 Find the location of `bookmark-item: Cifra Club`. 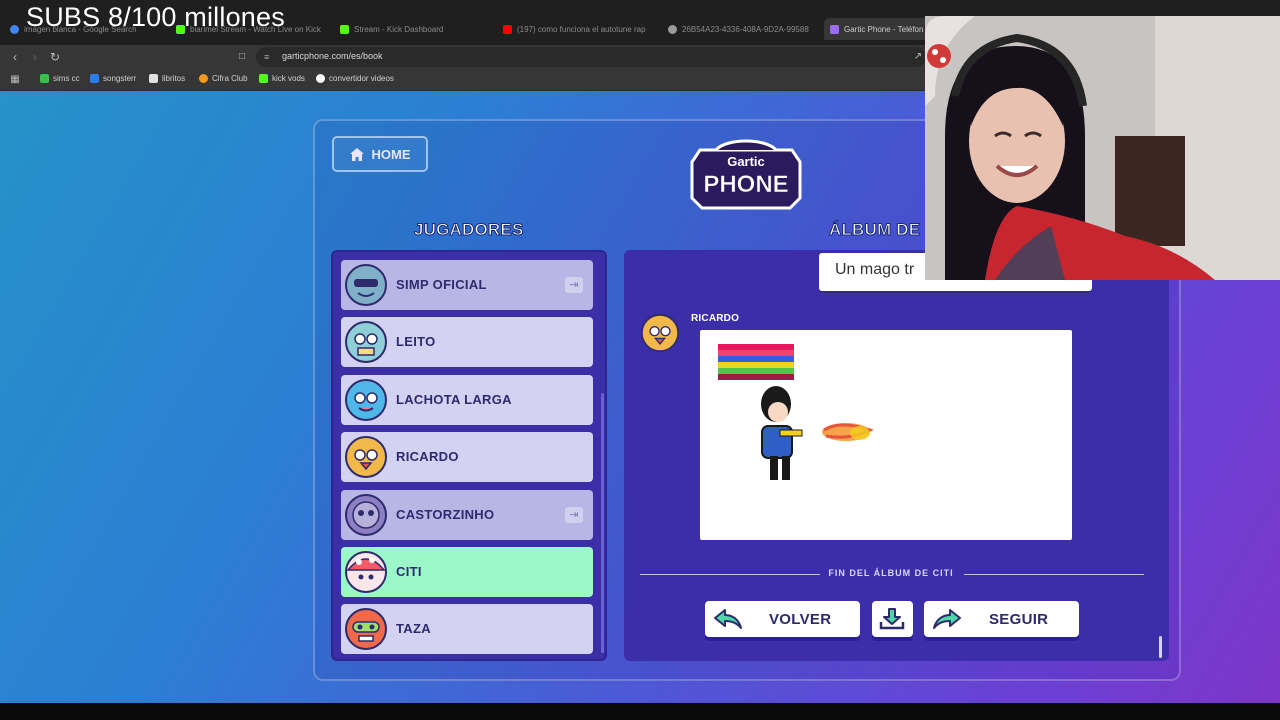

bookmark-item: Cifra Club is located at coordinates (223, 78).